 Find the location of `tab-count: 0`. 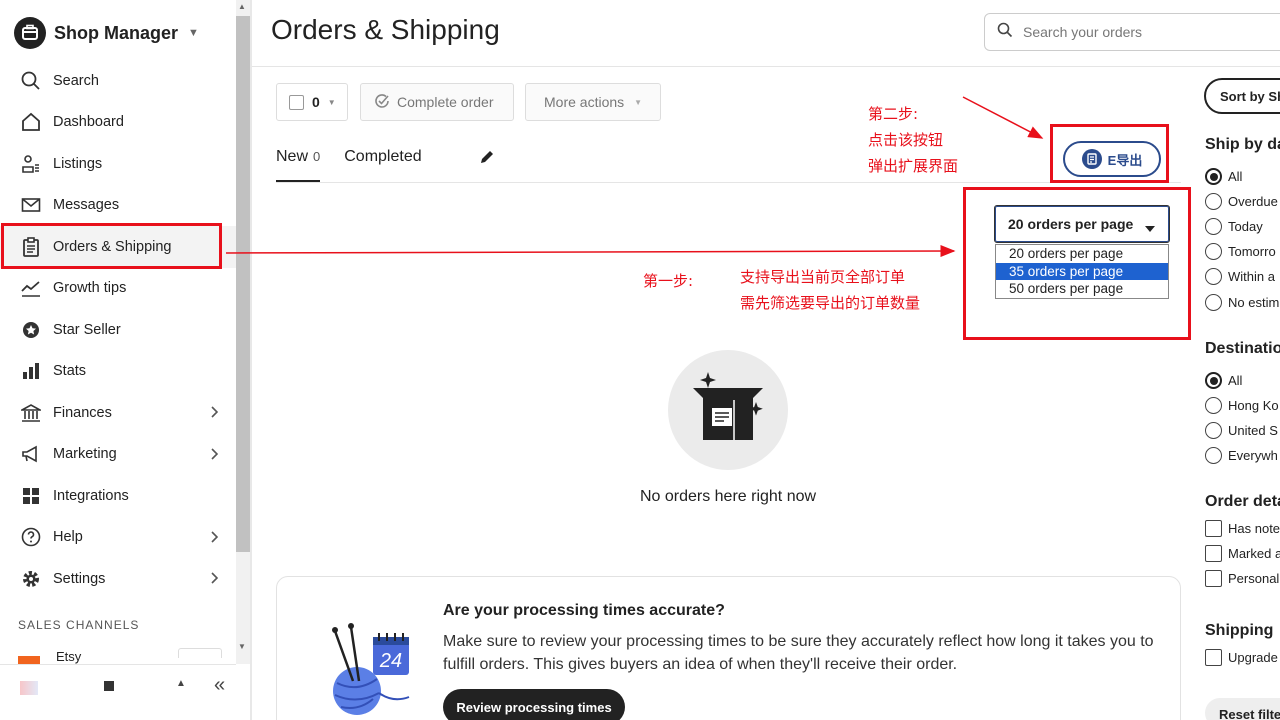

tab-count: 0 is located at coordinates (317, 156).